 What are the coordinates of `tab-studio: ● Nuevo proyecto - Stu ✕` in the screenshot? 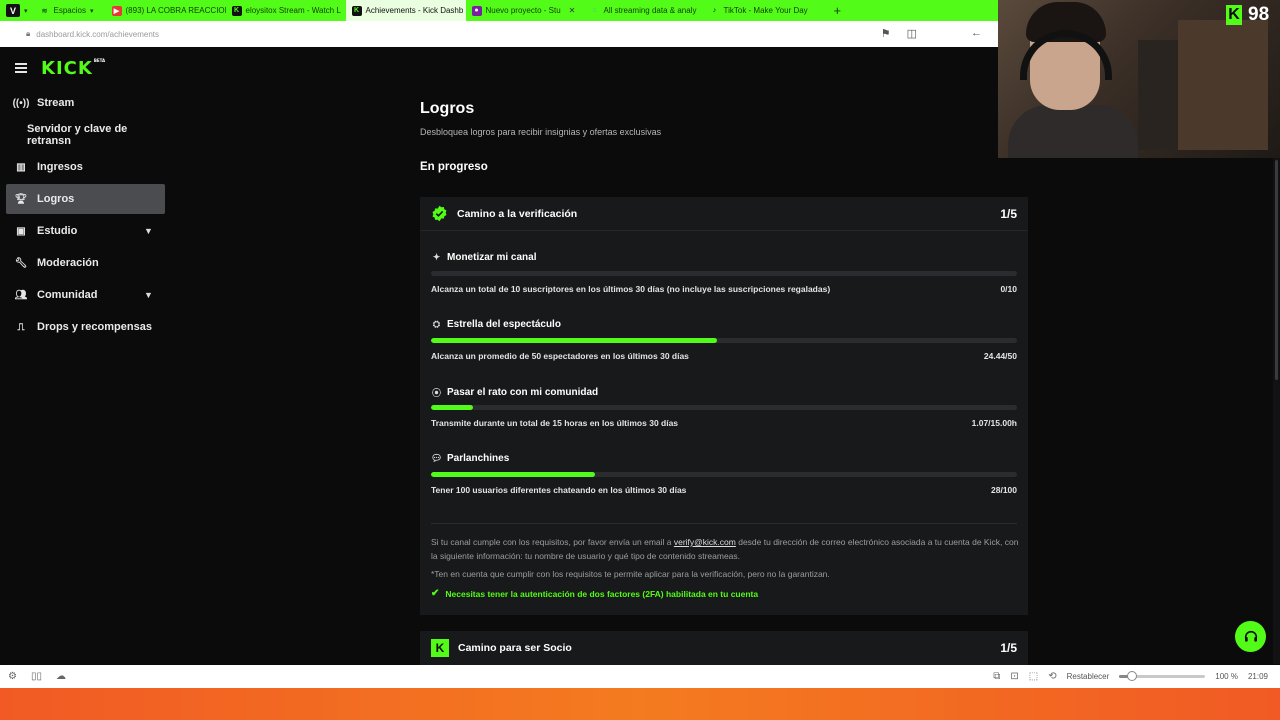 It's located at (525, 10).